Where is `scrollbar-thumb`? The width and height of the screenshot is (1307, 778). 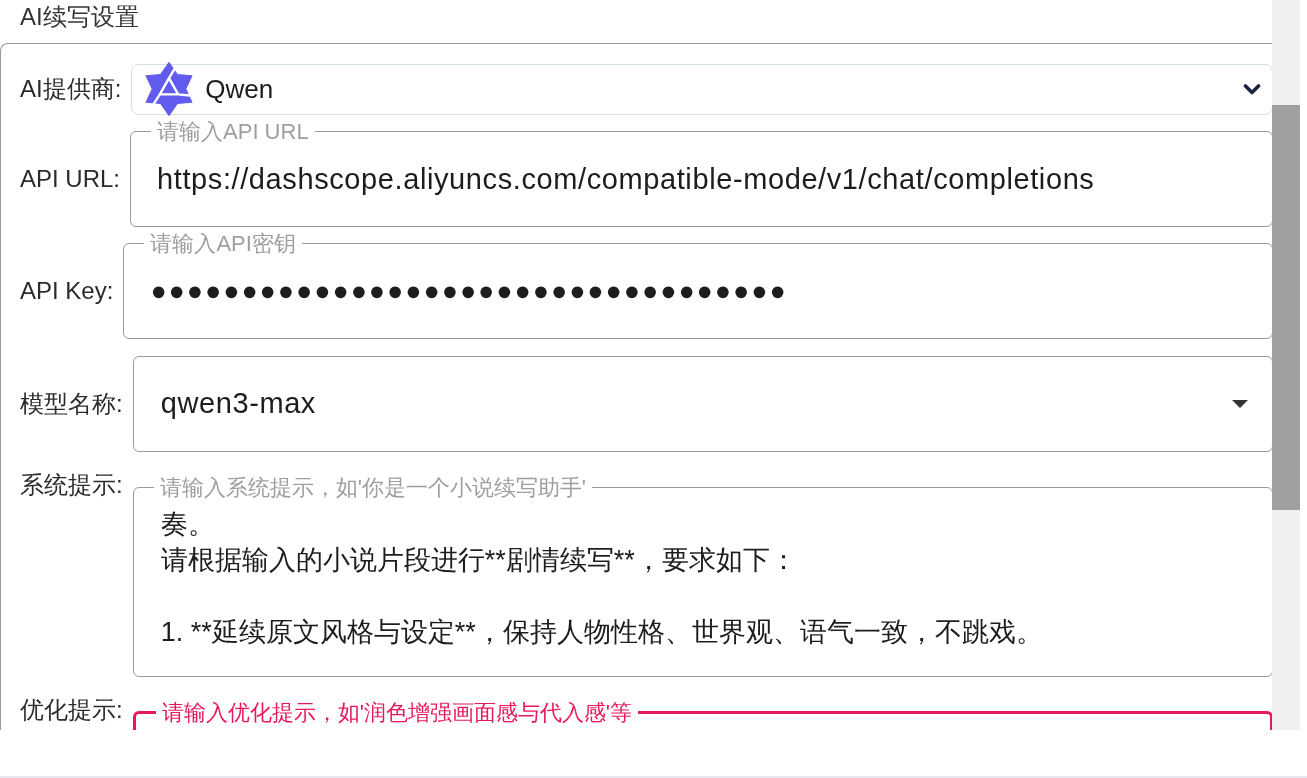
scrollbar-thumb is located at coordinates (1286, 307).